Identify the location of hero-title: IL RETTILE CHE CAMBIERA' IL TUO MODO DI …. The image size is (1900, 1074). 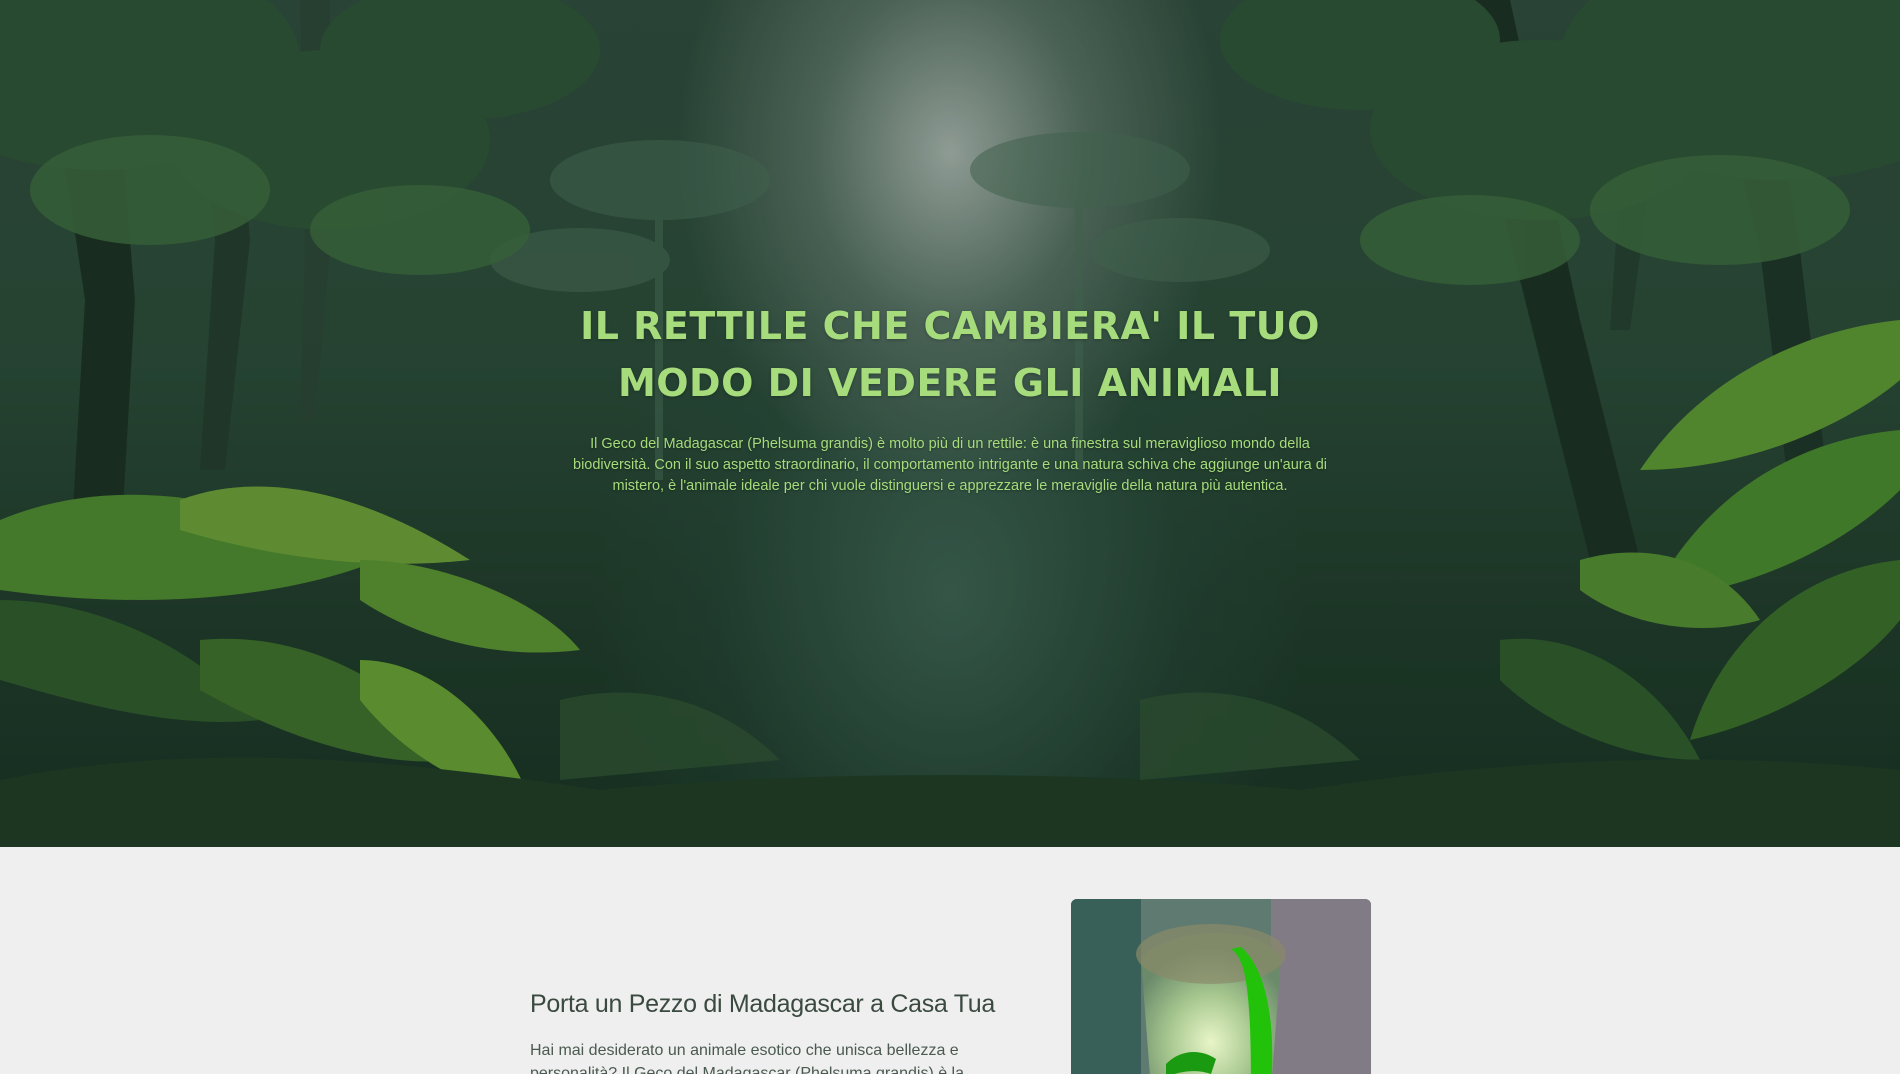
(950, 354).